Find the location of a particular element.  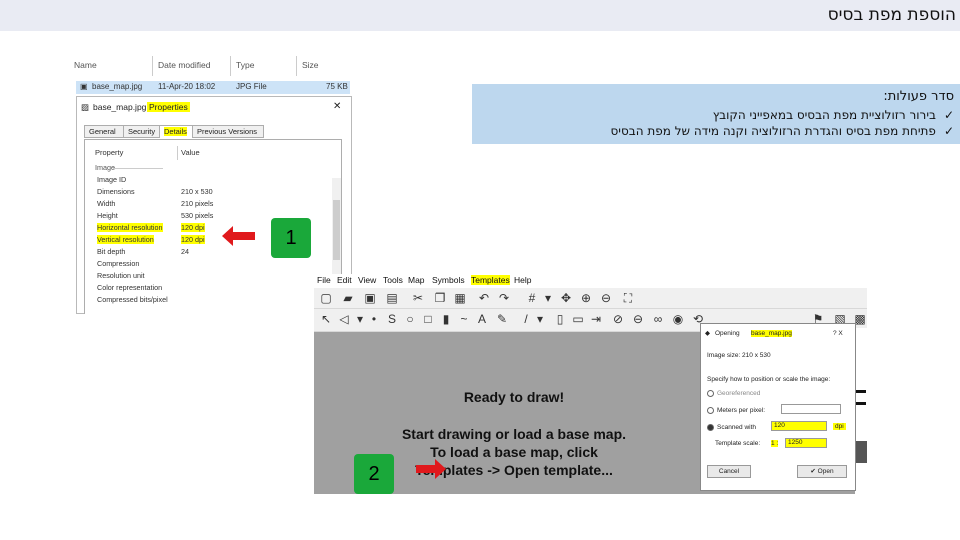

open-button-icon: ✔ is located at coordinates (814, 471).